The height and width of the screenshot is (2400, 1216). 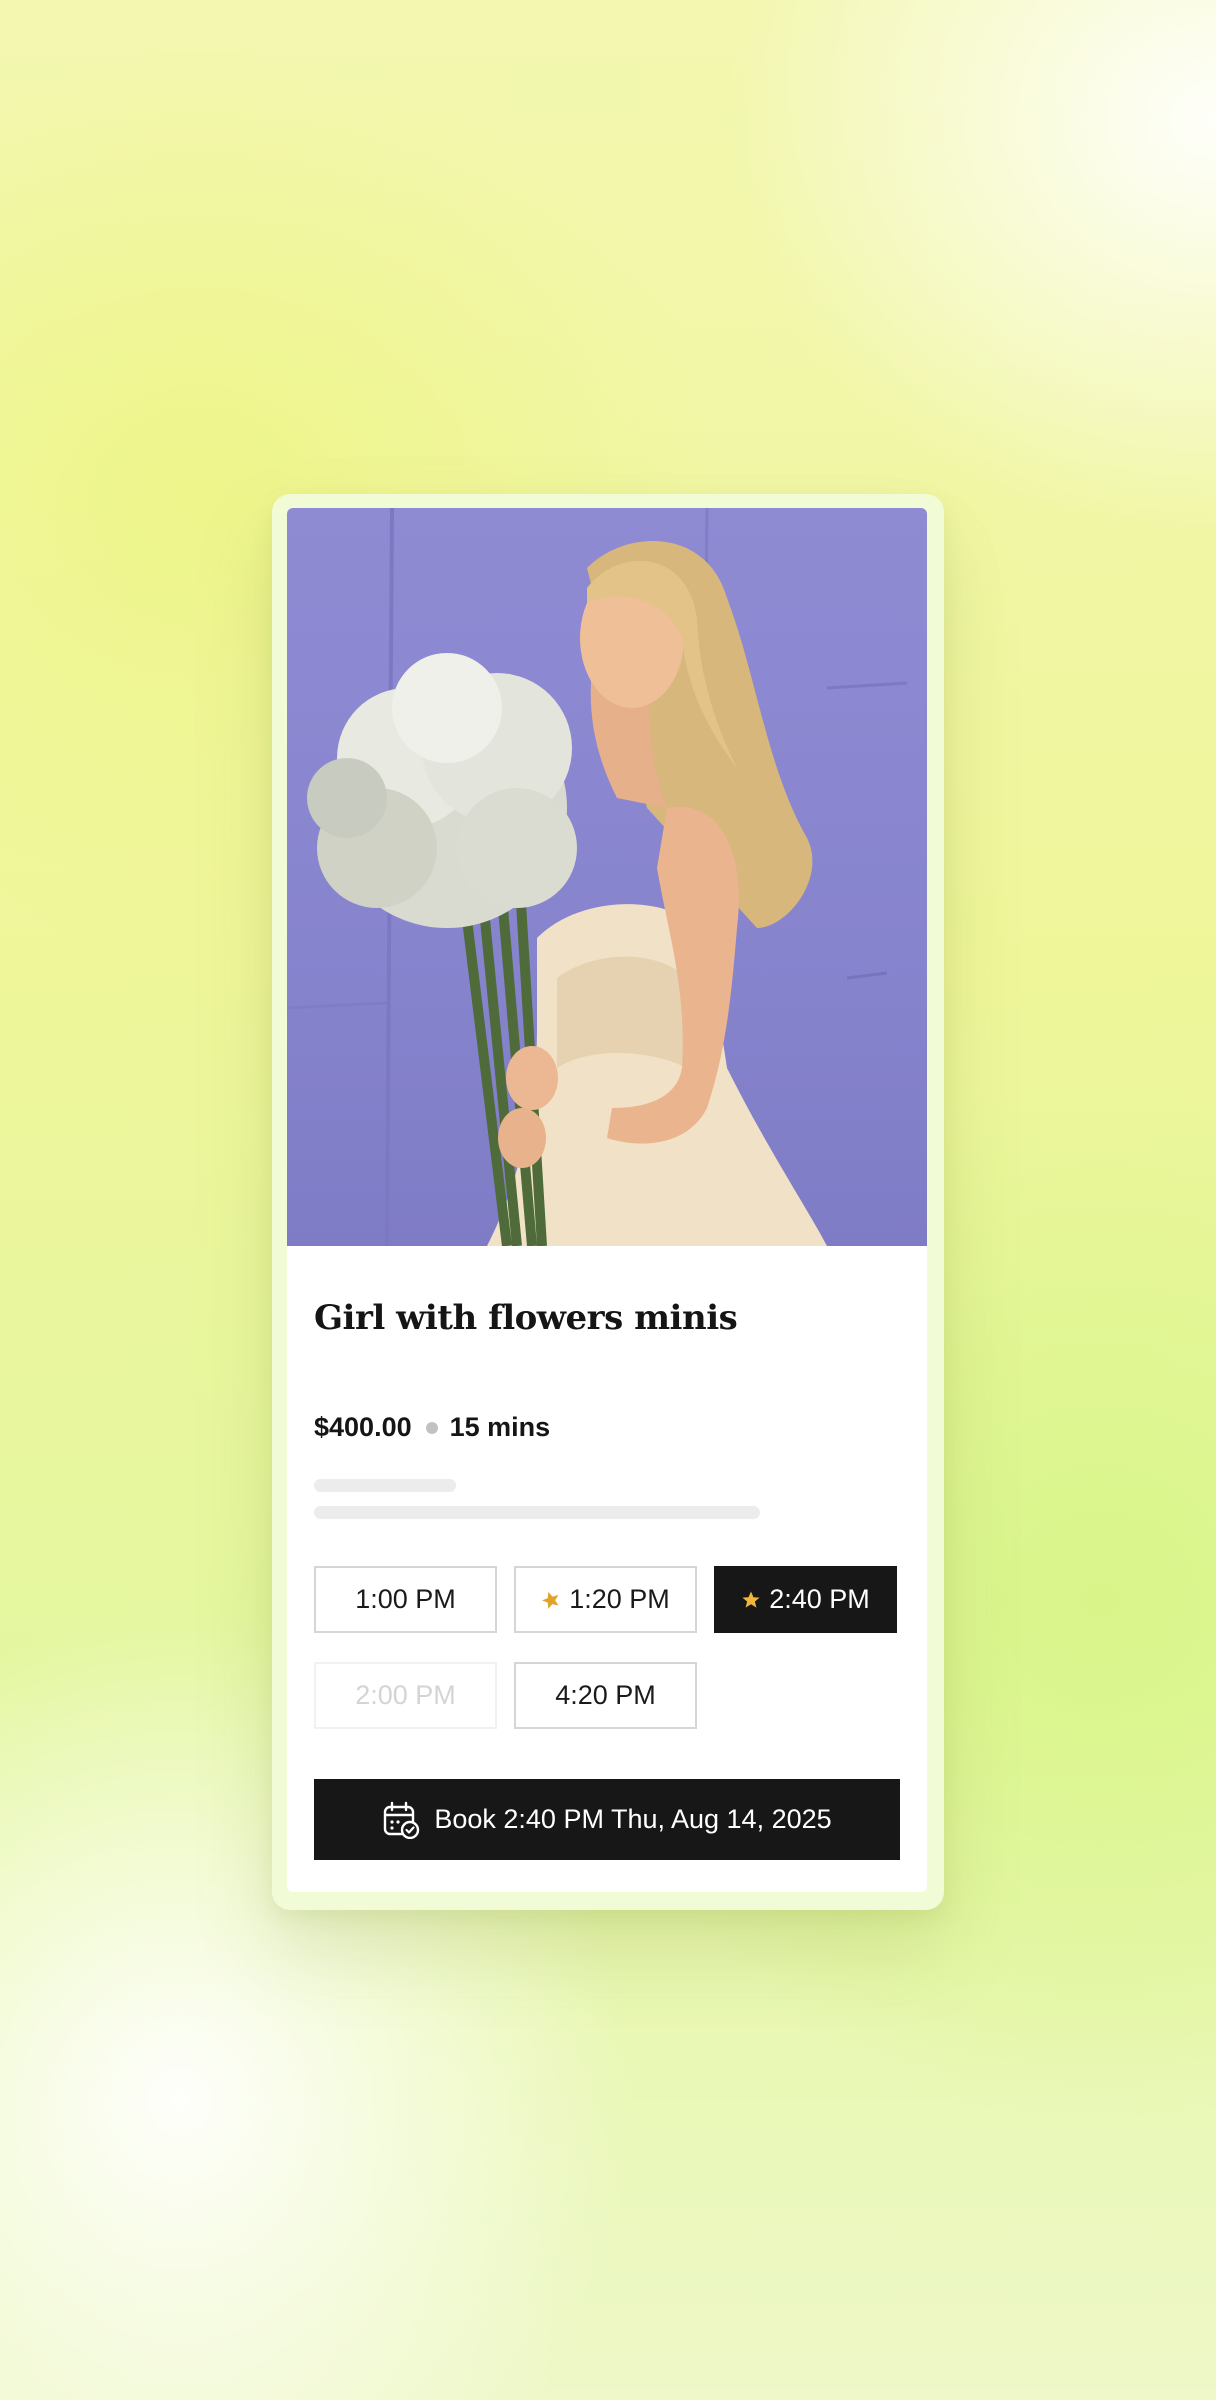 I want to click on service-duration: 15 mins, so click(x=500, y=1427).